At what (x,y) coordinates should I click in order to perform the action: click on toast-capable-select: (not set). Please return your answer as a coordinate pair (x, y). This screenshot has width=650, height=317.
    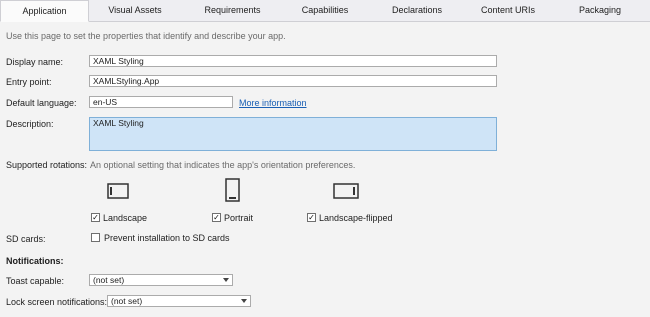
    Looking at the image, I should click on (161, 280).